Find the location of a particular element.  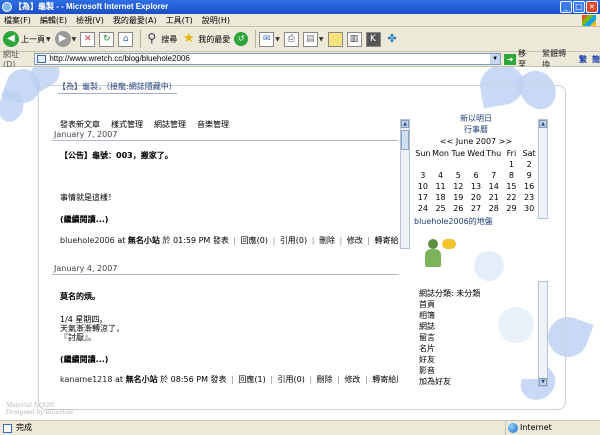

map-link: bluehole2006的地盤 is located at coordinates (476, 221).